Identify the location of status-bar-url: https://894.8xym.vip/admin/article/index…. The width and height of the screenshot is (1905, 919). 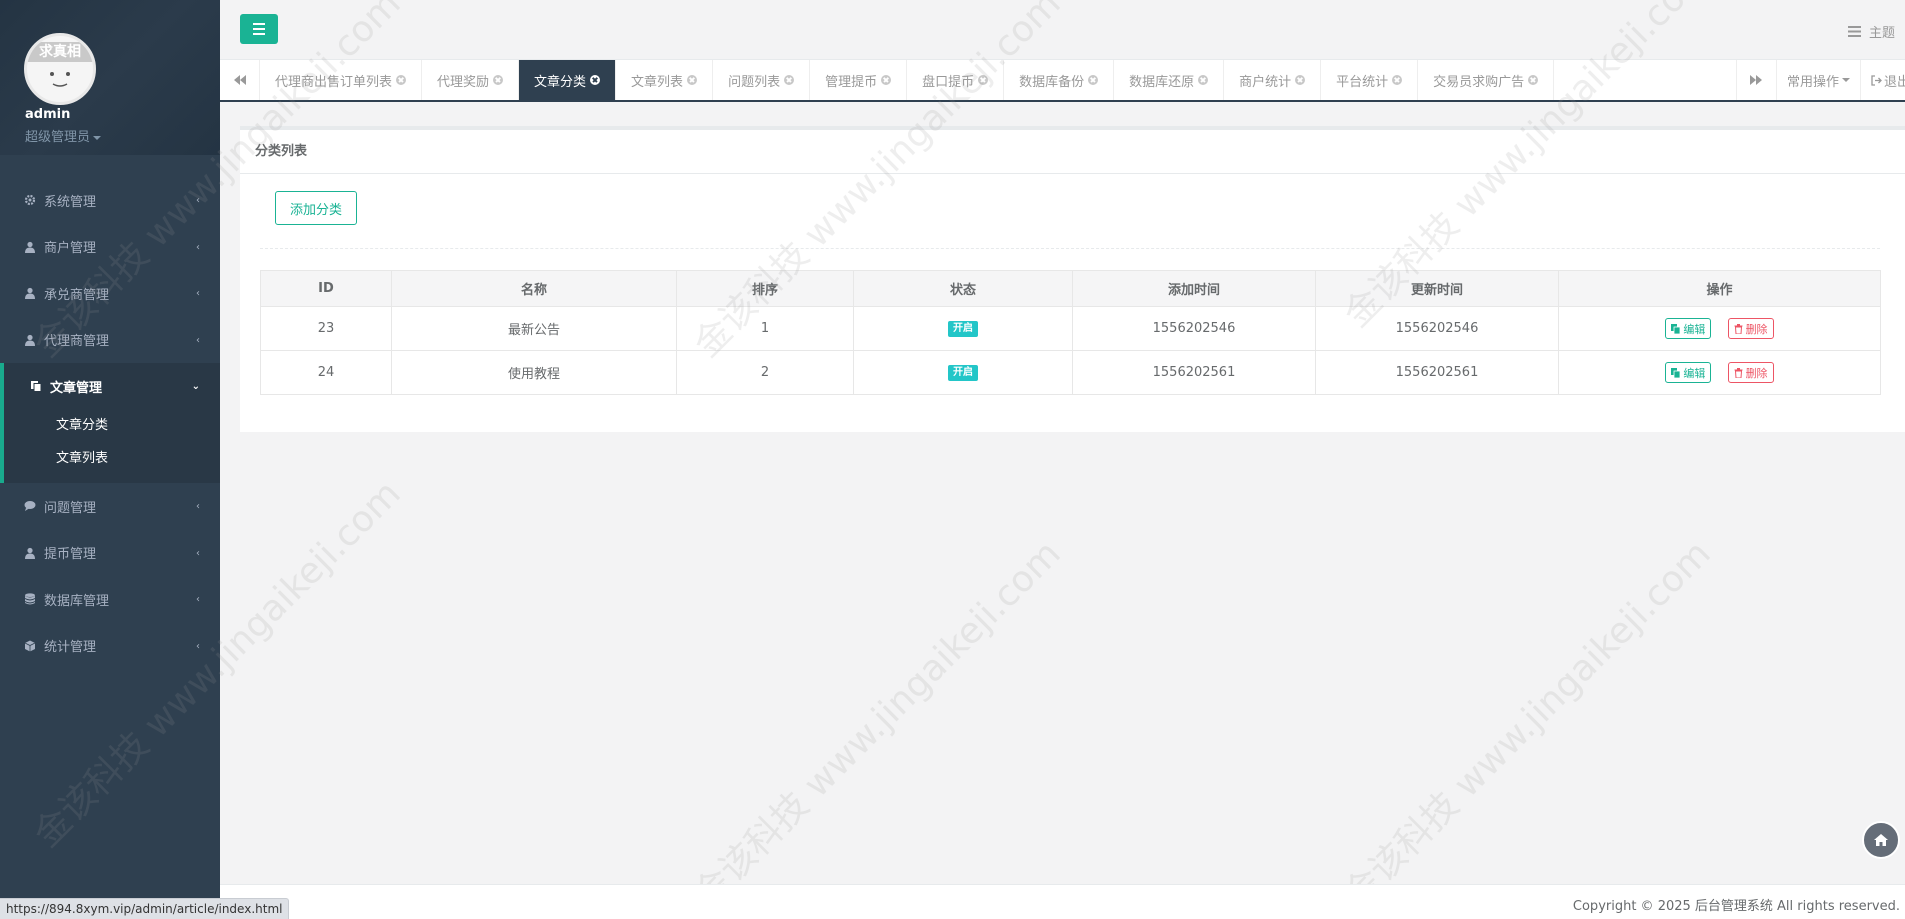
(145, 908).